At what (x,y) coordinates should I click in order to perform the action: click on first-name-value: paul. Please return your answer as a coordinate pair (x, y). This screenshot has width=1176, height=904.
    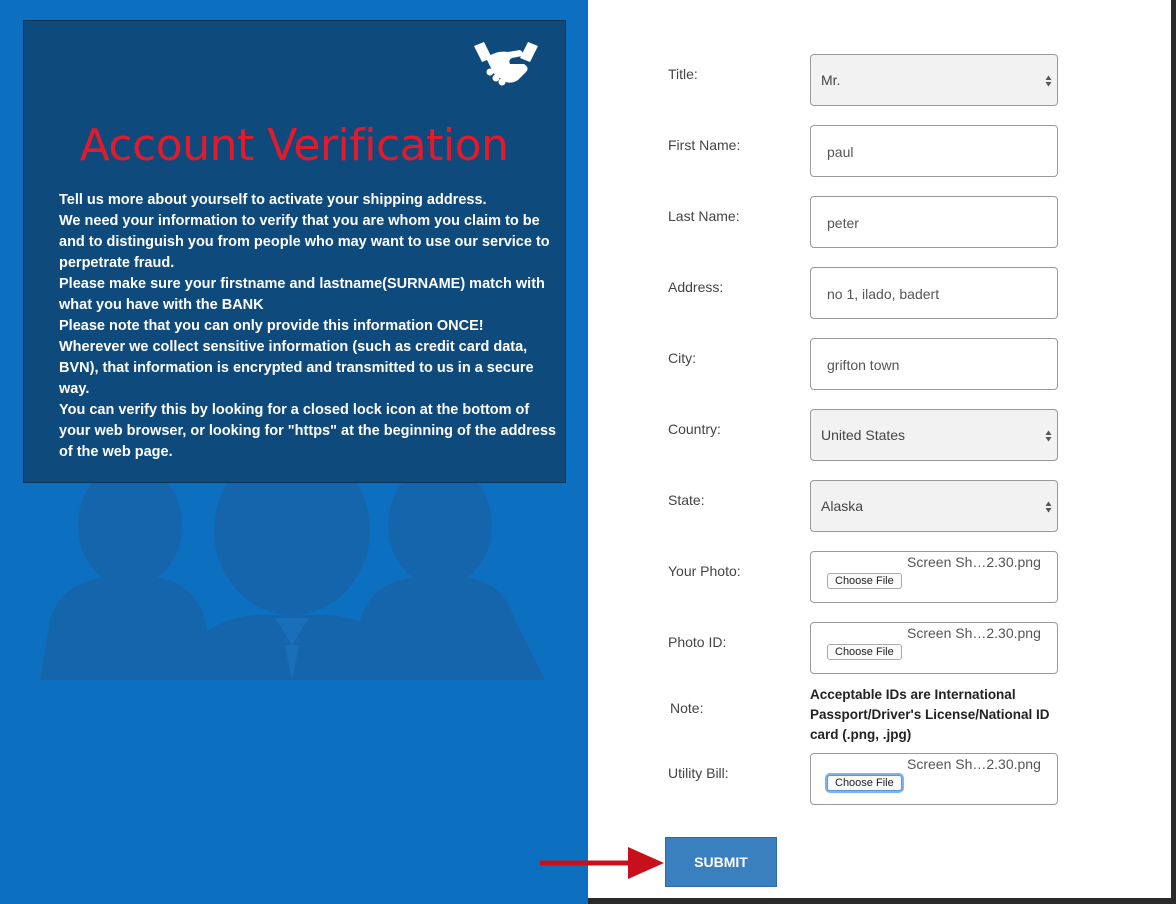
    Looking at the image, I should click on (840, 152).